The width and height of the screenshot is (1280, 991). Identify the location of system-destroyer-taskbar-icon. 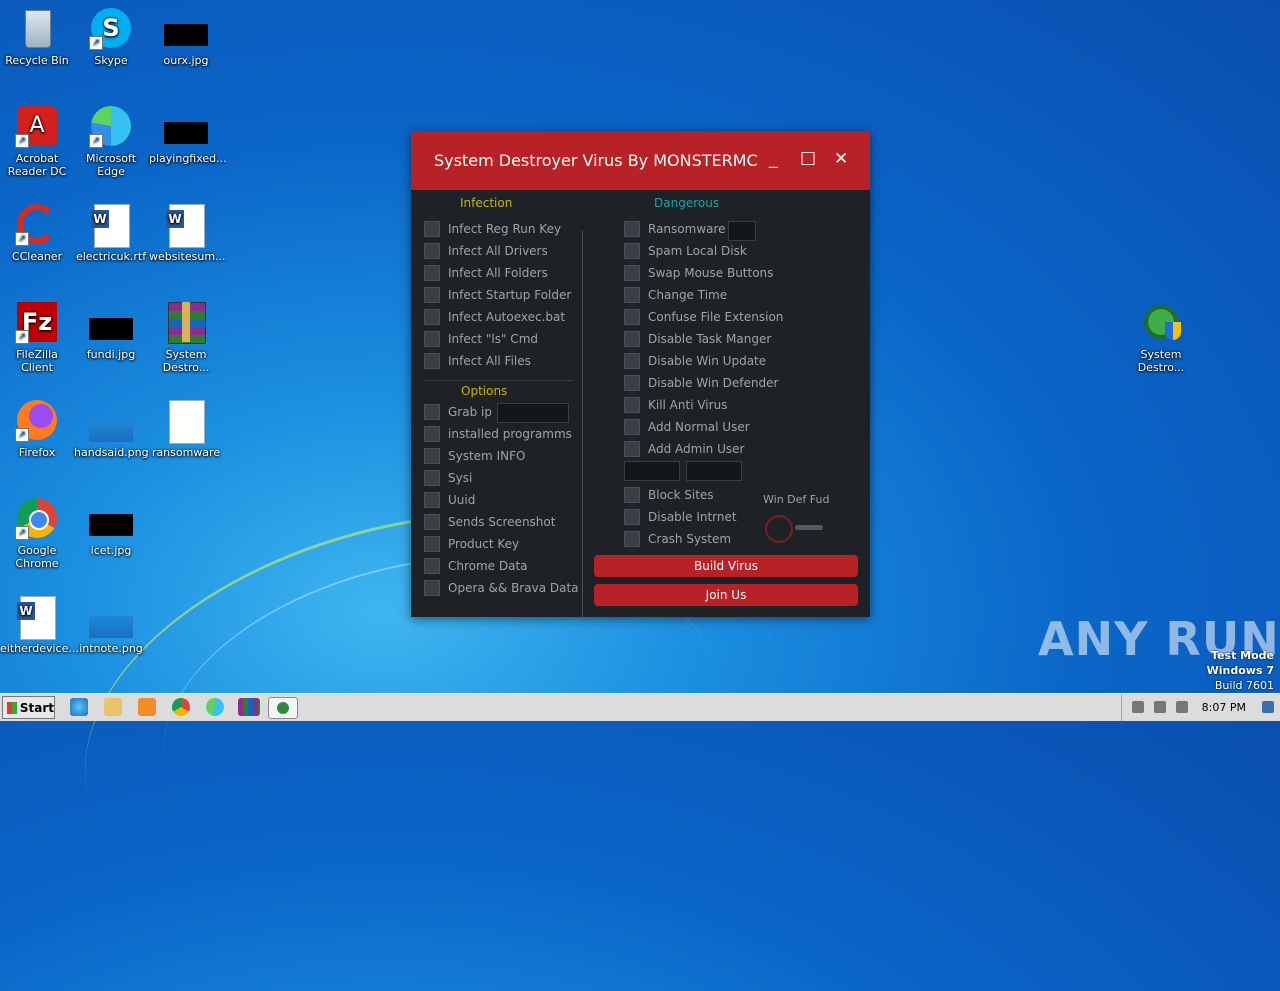
(283, 708).